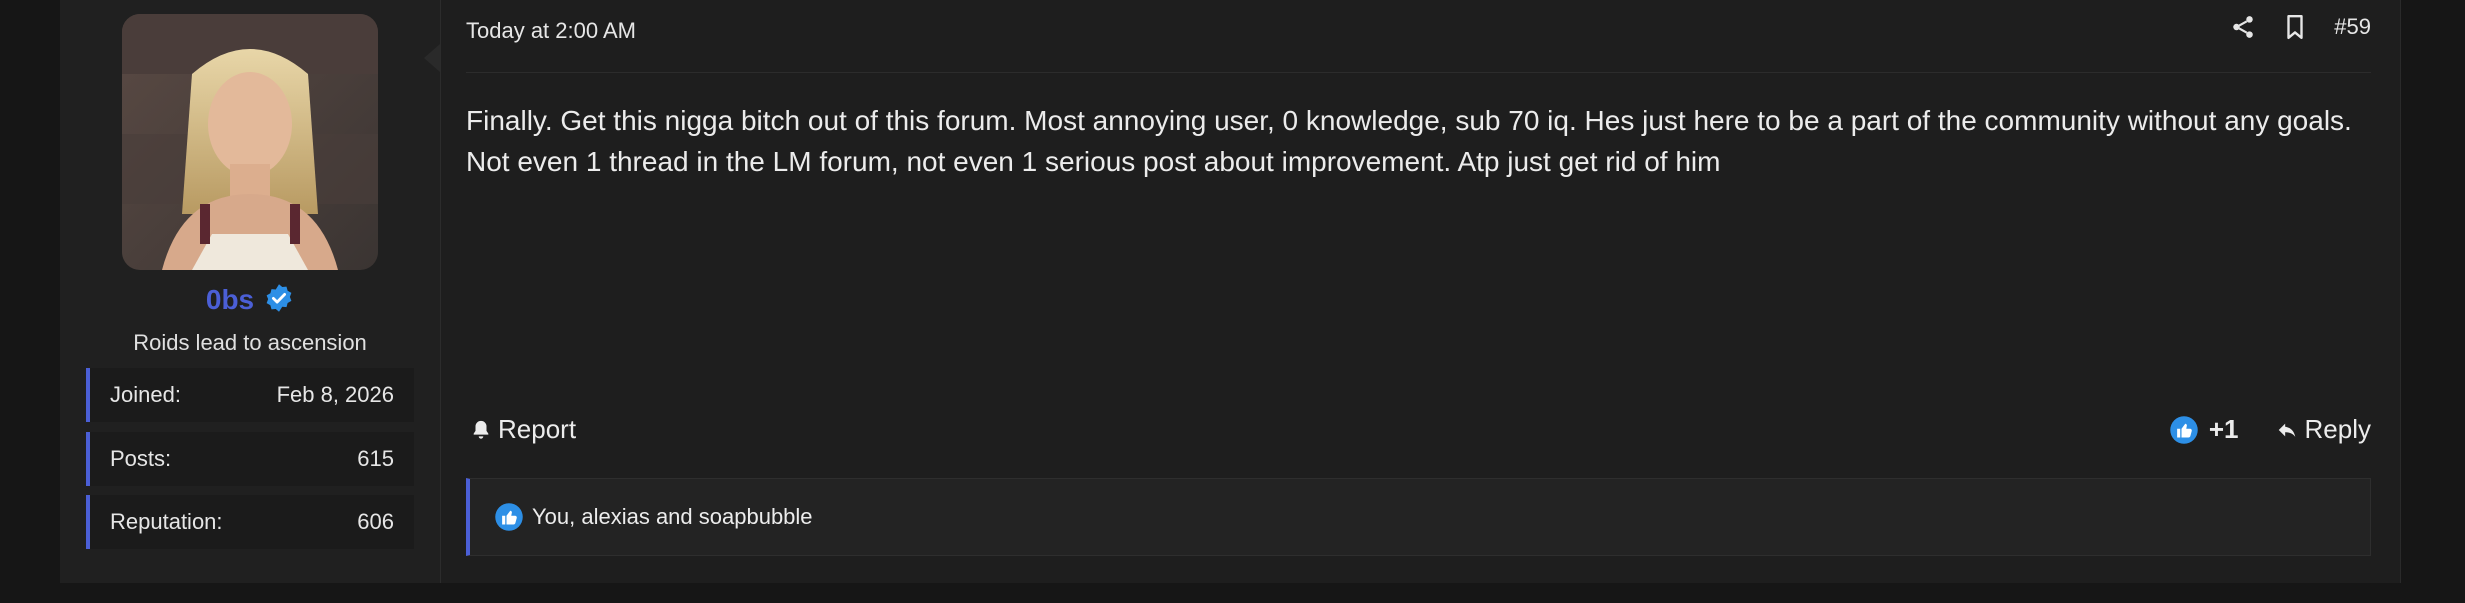  I want to click on reaction-score: +1, so click(2223, 429).